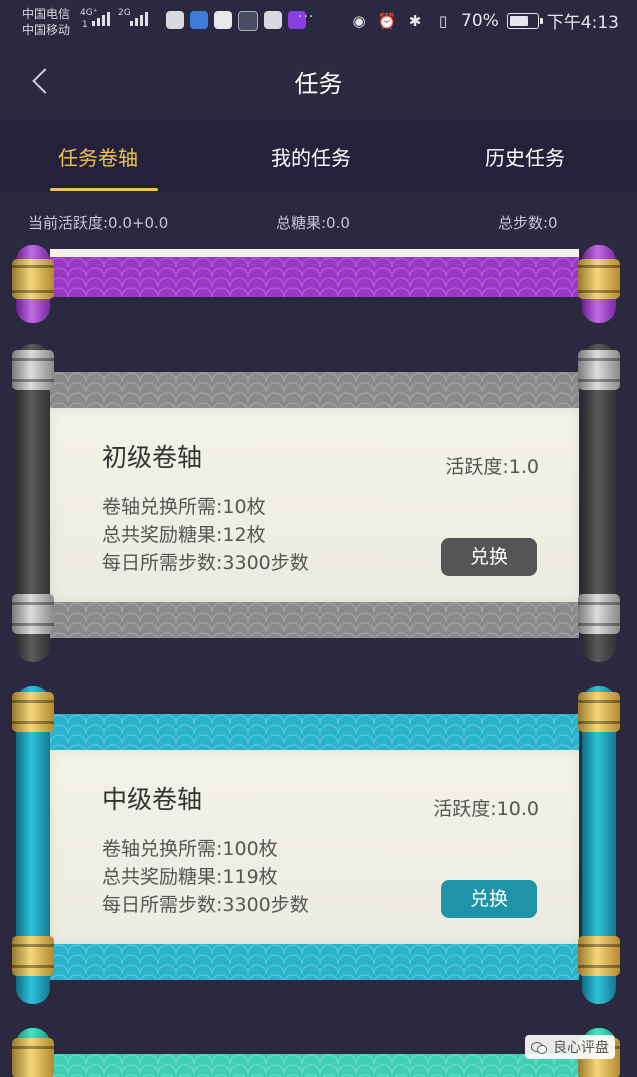  I want to click on battery-icon, so click(524, 20).